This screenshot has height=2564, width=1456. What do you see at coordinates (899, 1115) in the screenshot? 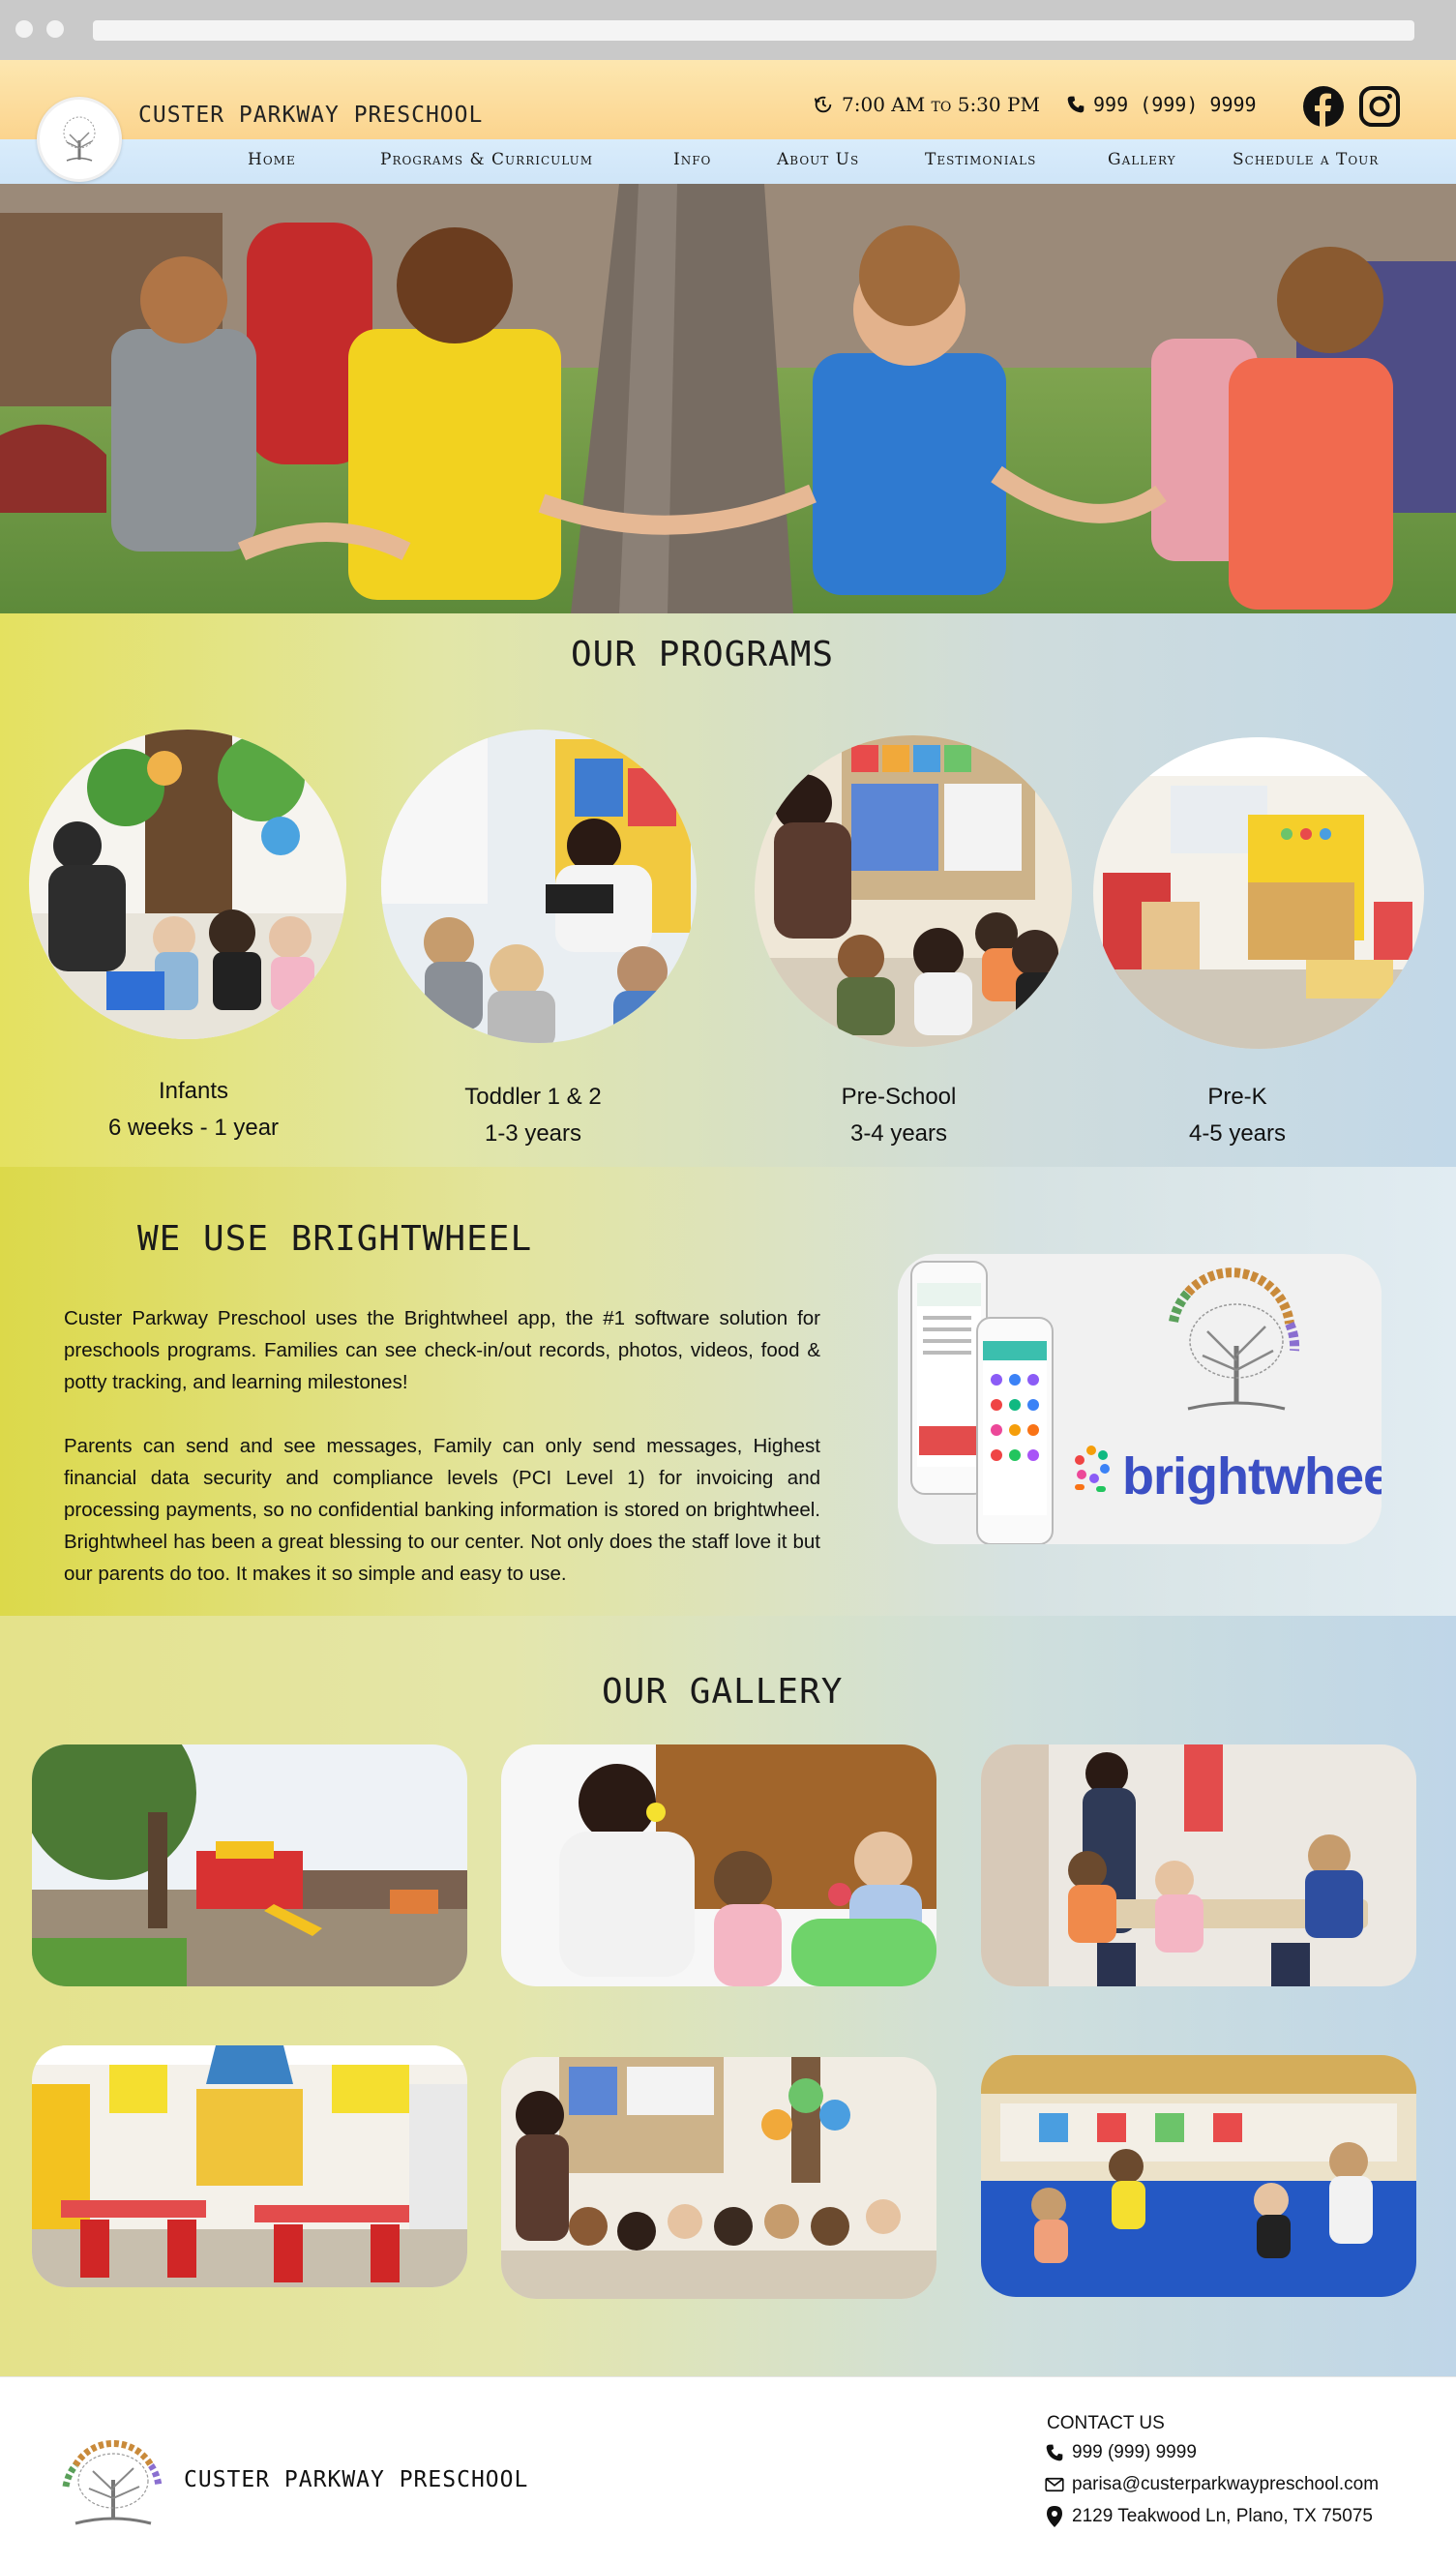
I see `program-label-preschool: Pre-School 3-4 years` at bounding box center [899, 1115].